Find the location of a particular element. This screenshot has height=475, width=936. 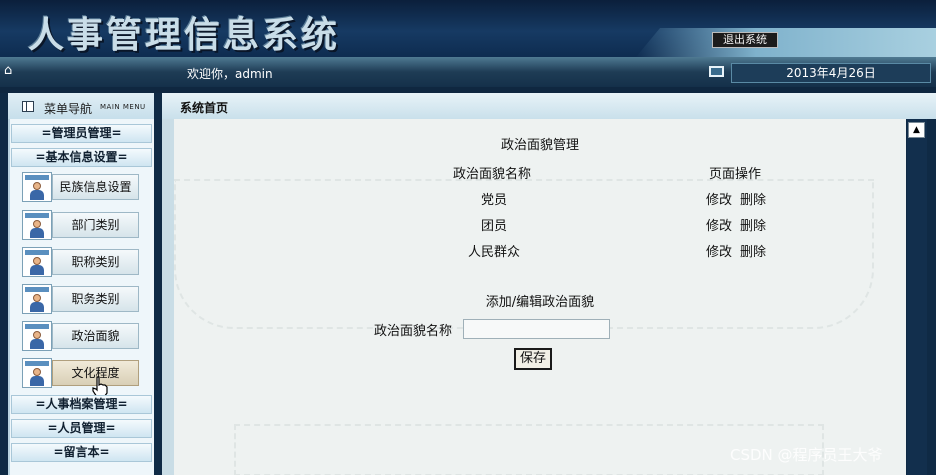

watermark: CSDN @程序员王大爷 is located at coordinates (806, 455).